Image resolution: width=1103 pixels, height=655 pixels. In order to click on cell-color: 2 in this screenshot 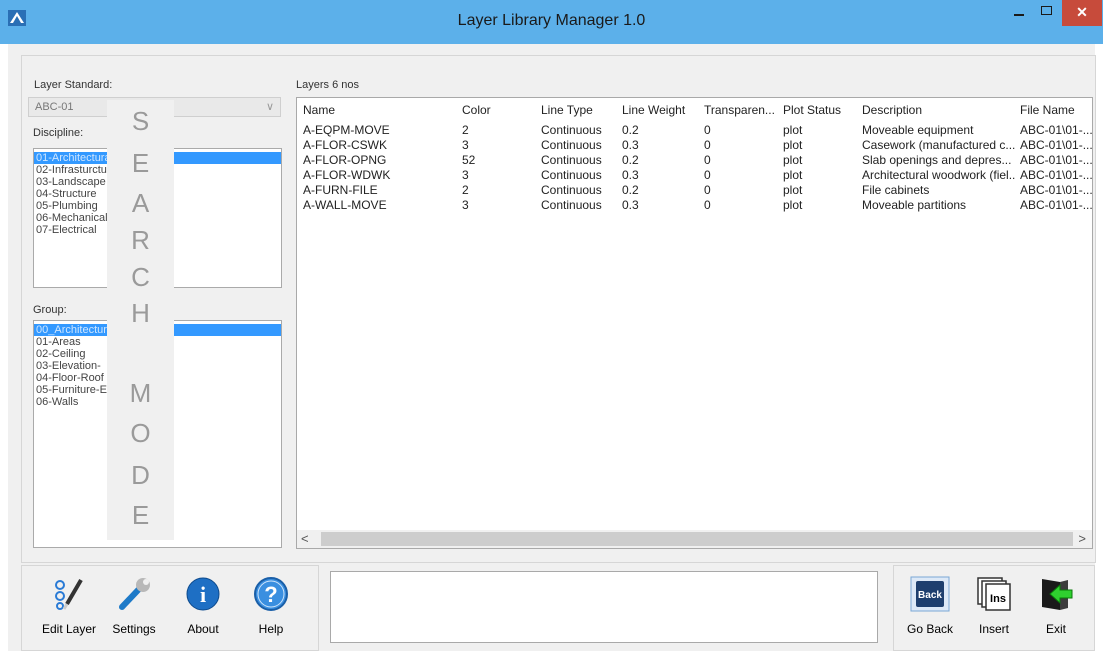, I will do `click(465, 190)`.